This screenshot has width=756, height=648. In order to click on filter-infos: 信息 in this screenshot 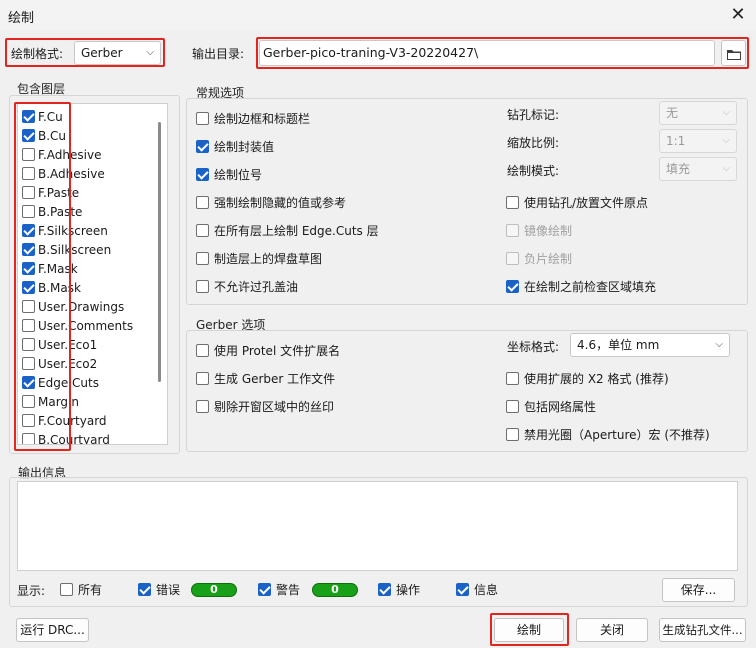, I will do `click(477, 589)`.